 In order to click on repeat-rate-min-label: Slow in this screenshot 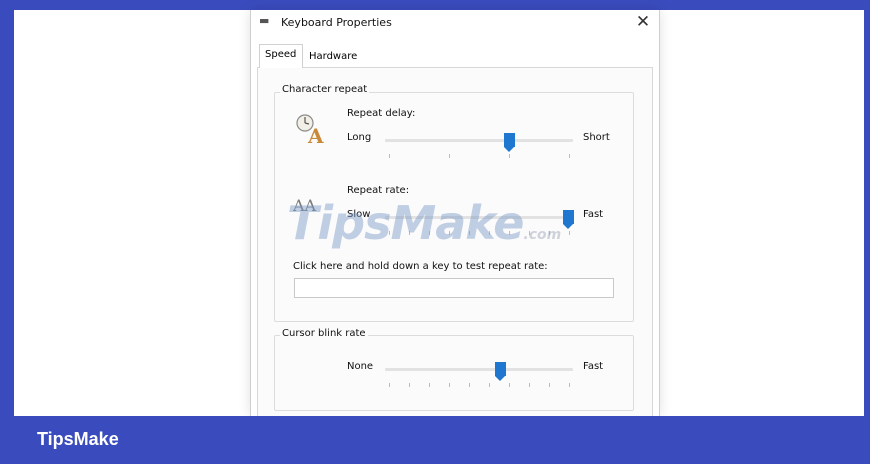, I will do `click(359, 214)`.